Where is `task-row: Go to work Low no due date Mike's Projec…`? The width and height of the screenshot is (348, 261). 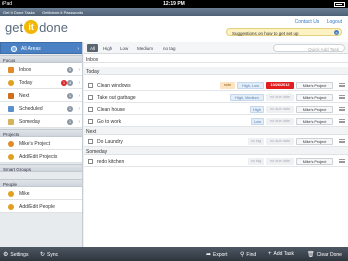 task-row: Go to work Low no due date Mike's Projec… is located at coordinates (216, 121).